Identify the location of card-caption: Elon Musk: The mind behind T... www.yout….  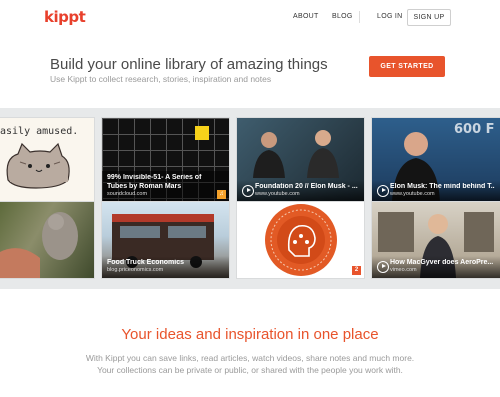
(436, 190).